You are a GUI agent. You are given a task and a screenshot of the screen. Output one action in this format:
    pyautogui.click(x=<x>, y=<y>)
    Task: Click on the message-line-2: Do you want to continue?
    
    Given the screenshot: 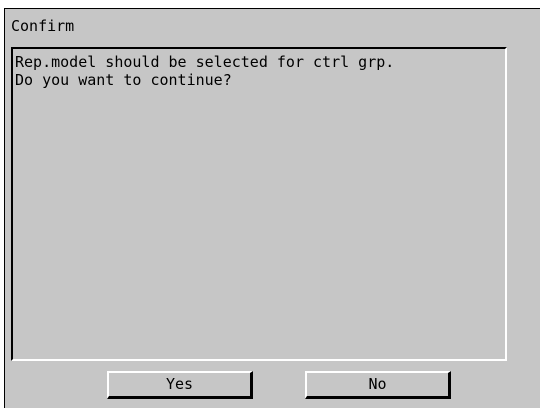 What is the action you would take?
    pyautogui.click(x=123, y=80)
    